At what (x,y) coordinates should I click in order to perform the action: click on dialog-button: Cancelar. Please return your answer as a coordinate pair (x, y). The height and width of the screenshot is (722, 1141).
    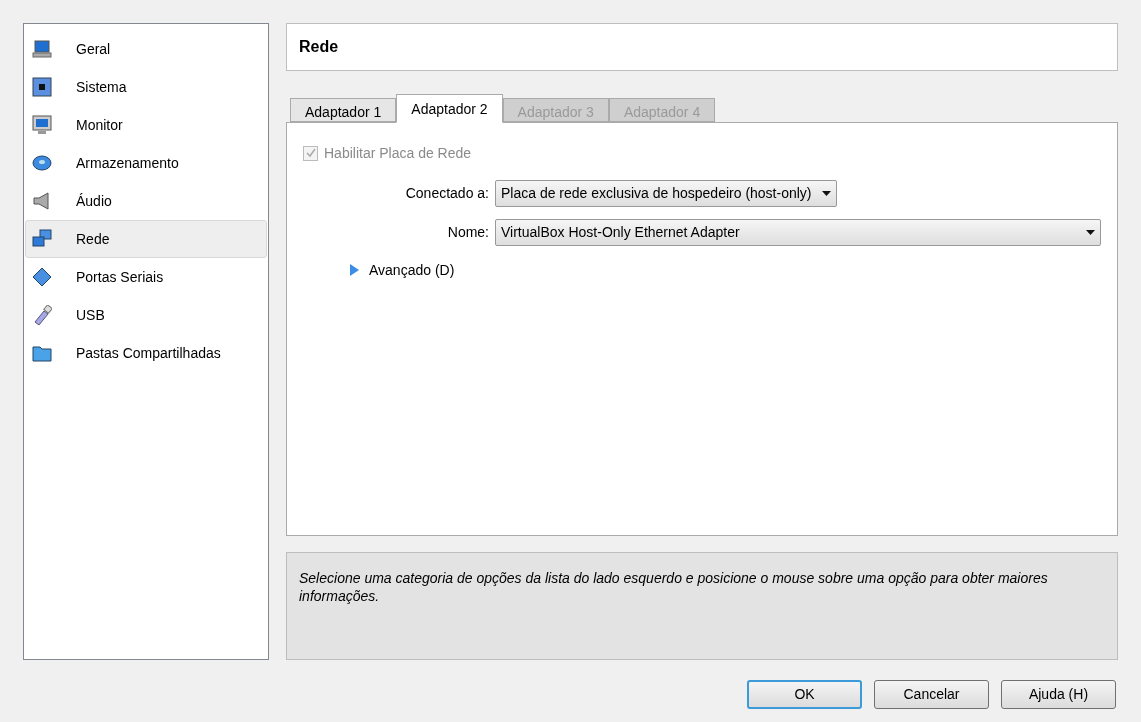
    Looking at the image, I should click on (931, 694).